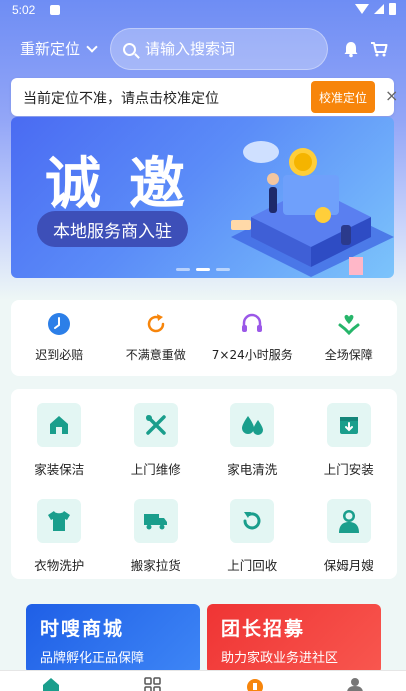 The image size is (406, 691). I want to click on truck-icon, so click(155, 522).